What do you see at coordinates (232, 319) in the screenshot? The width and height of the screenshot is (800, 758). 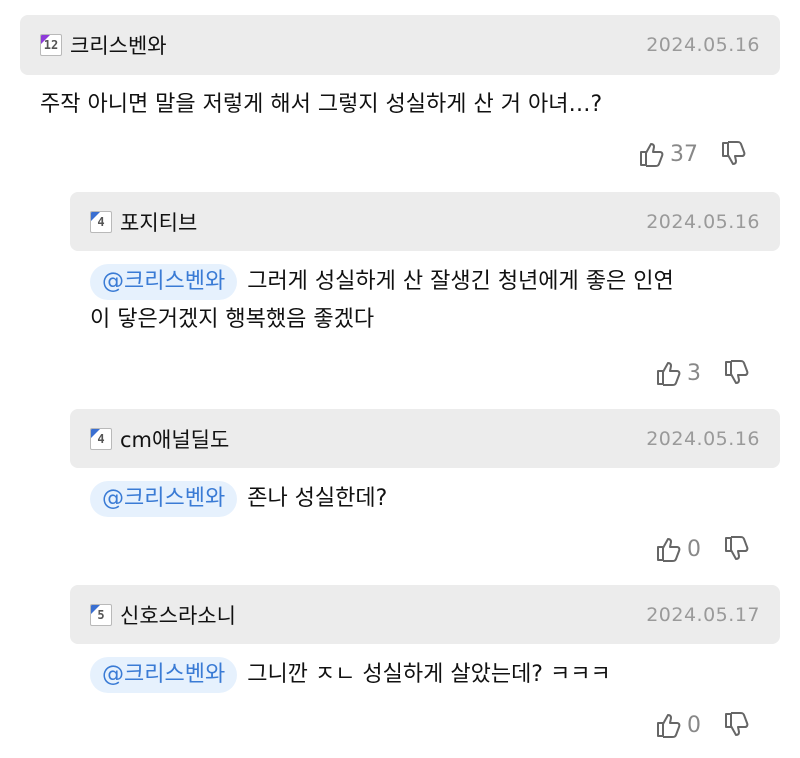 I see `reply-text-line2: 이 닿은거겠지 행복했음 좋겠다` at bounding box center [232, 319].